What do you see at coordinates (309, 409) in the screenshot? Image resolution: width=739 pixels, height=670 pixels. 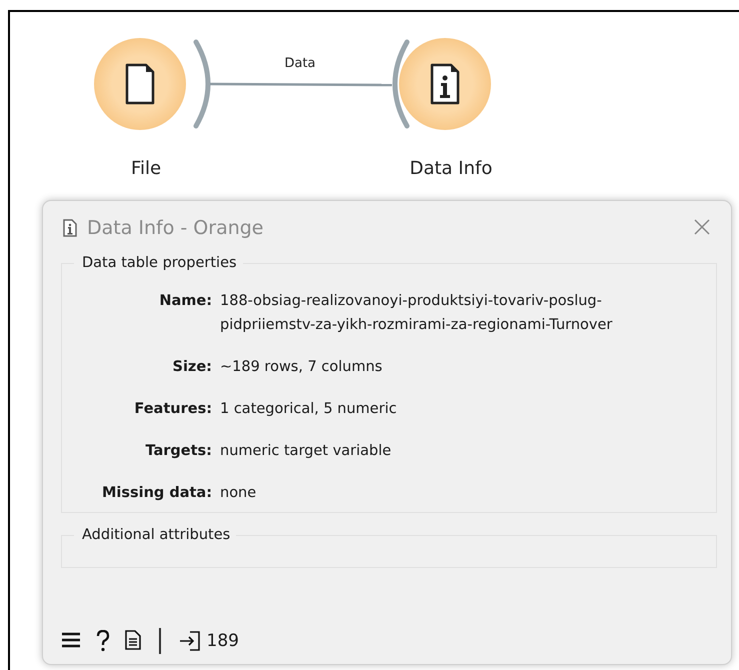 I see `property-value: 1 categorical, 5 numeric` at bounding box center [309, 409].